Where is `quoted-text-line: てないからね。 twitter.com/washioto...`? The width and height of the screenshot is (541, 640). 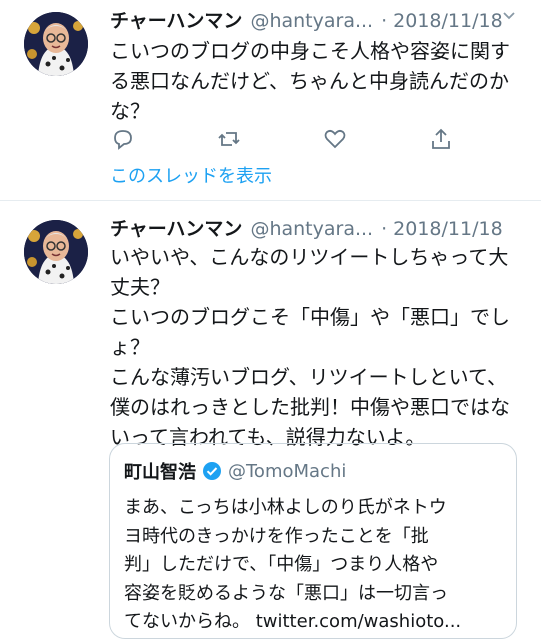 quoted-text-line: てないからね。 twitter.com/washioto... is located at coordinates (293, 621).